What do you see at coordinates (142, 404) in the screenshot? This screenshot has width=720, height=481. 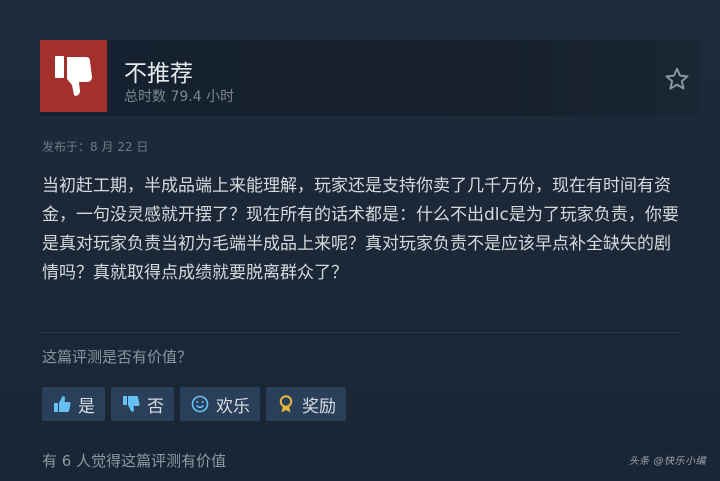 I see `vote-no-button: 否` at bounding box center [142, 404].